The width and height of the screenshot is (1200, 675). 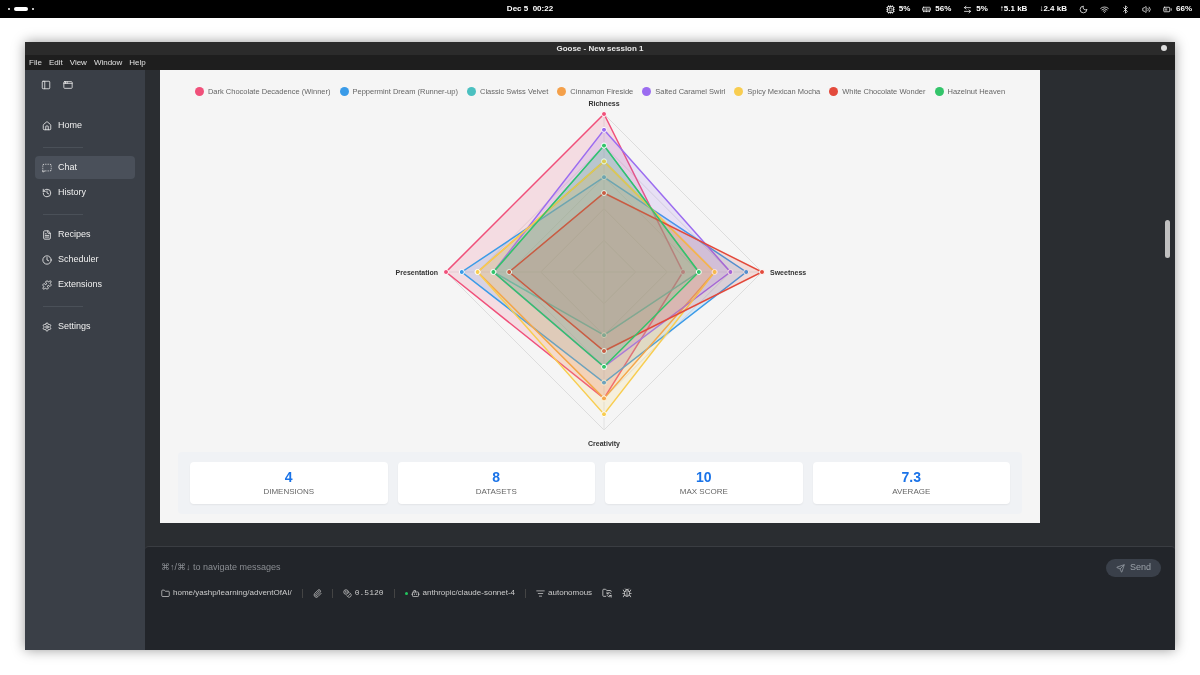 I want to click on document-icon, so click(x=47, y=234).